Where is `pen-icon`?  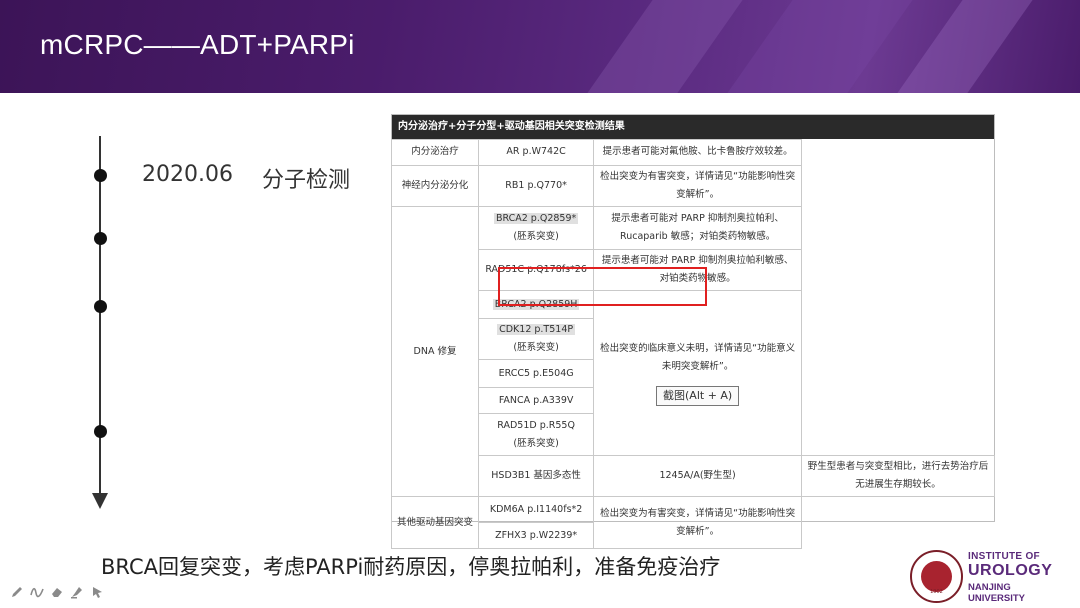 pen-icon is located at coordinates (17, 592).